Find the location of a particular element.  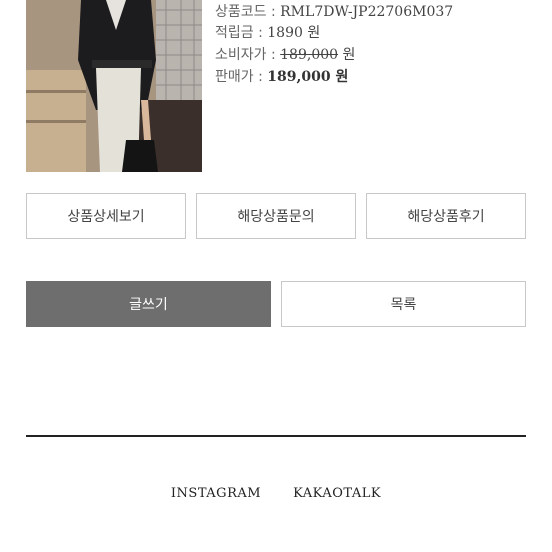

retail-price-value: 189,000 is located at coordinates (309, 55).